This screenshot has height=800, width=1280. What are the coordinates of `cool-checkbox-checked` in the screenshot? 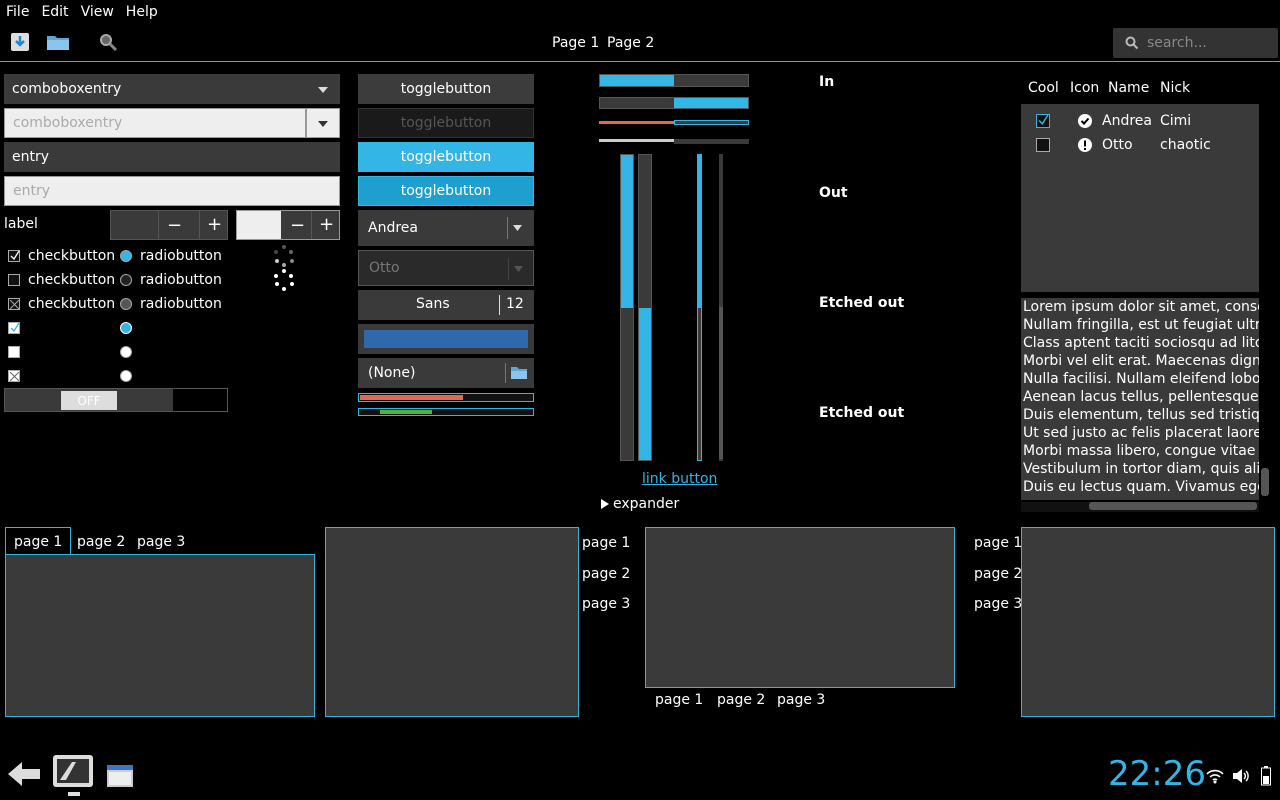 It's located at (1043, 121).